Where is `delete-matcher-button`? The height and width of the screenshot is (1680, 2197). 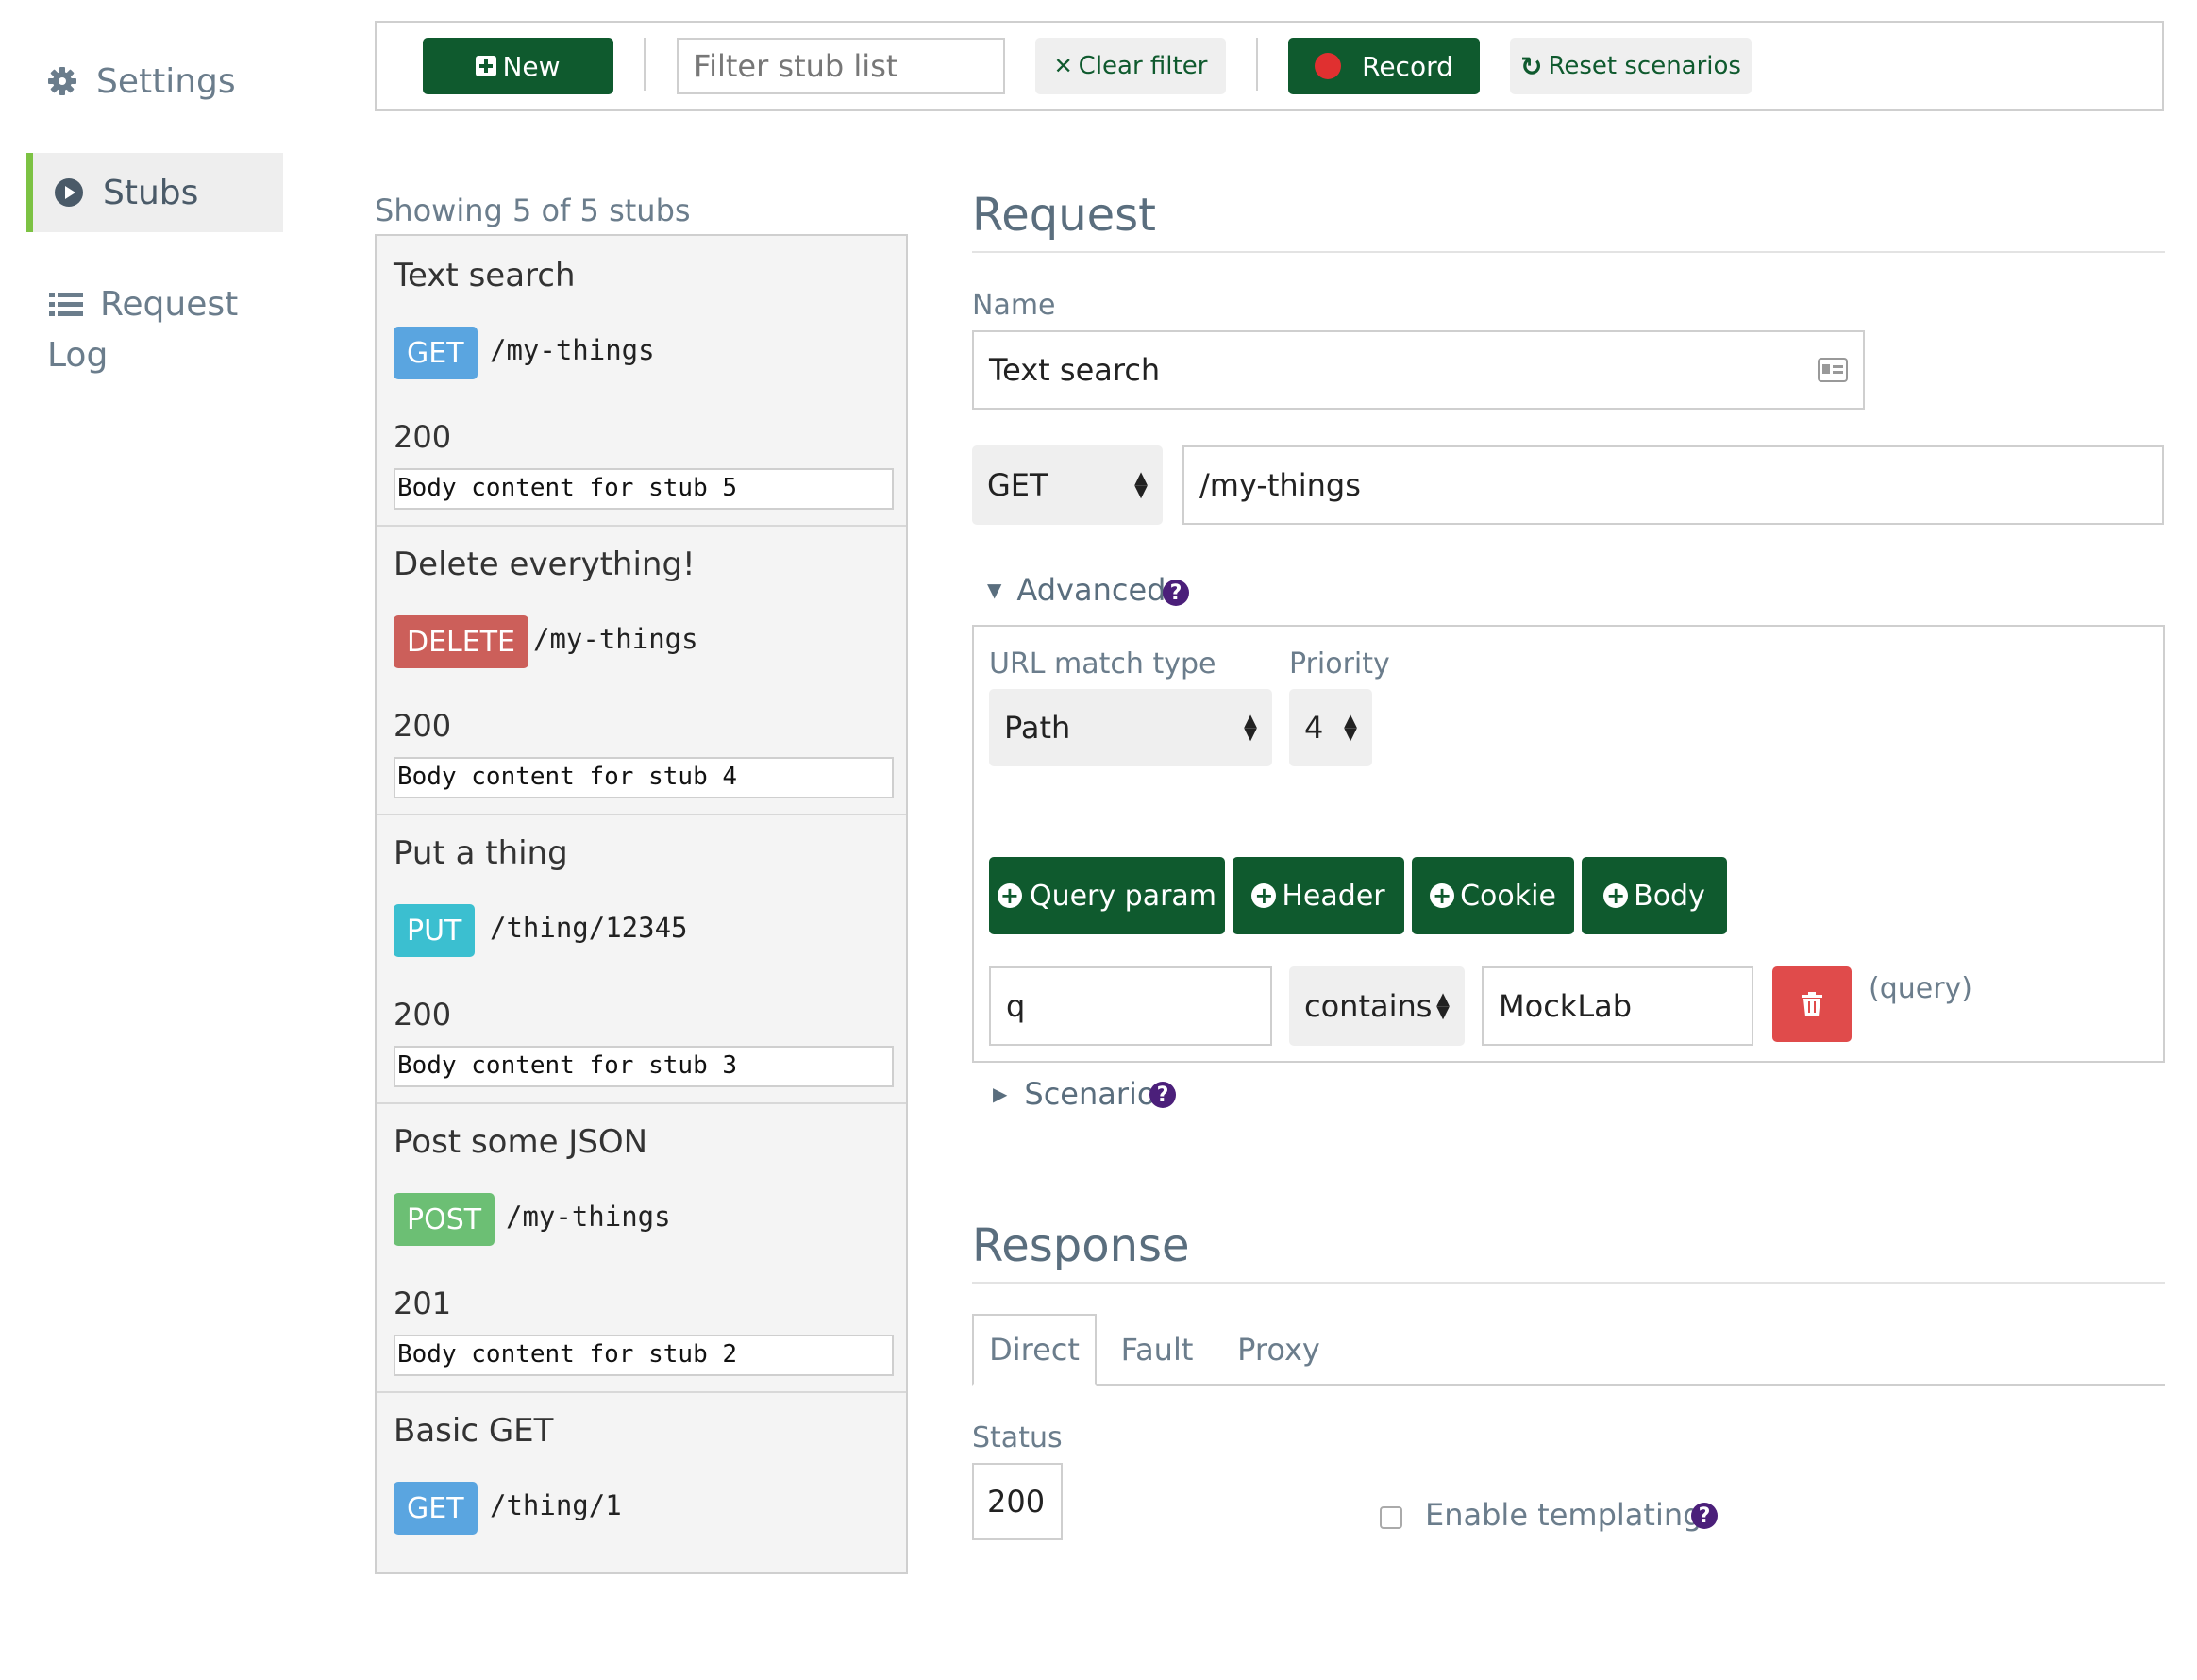 delete-matcher-button is located at coordinates (1812, 1004).